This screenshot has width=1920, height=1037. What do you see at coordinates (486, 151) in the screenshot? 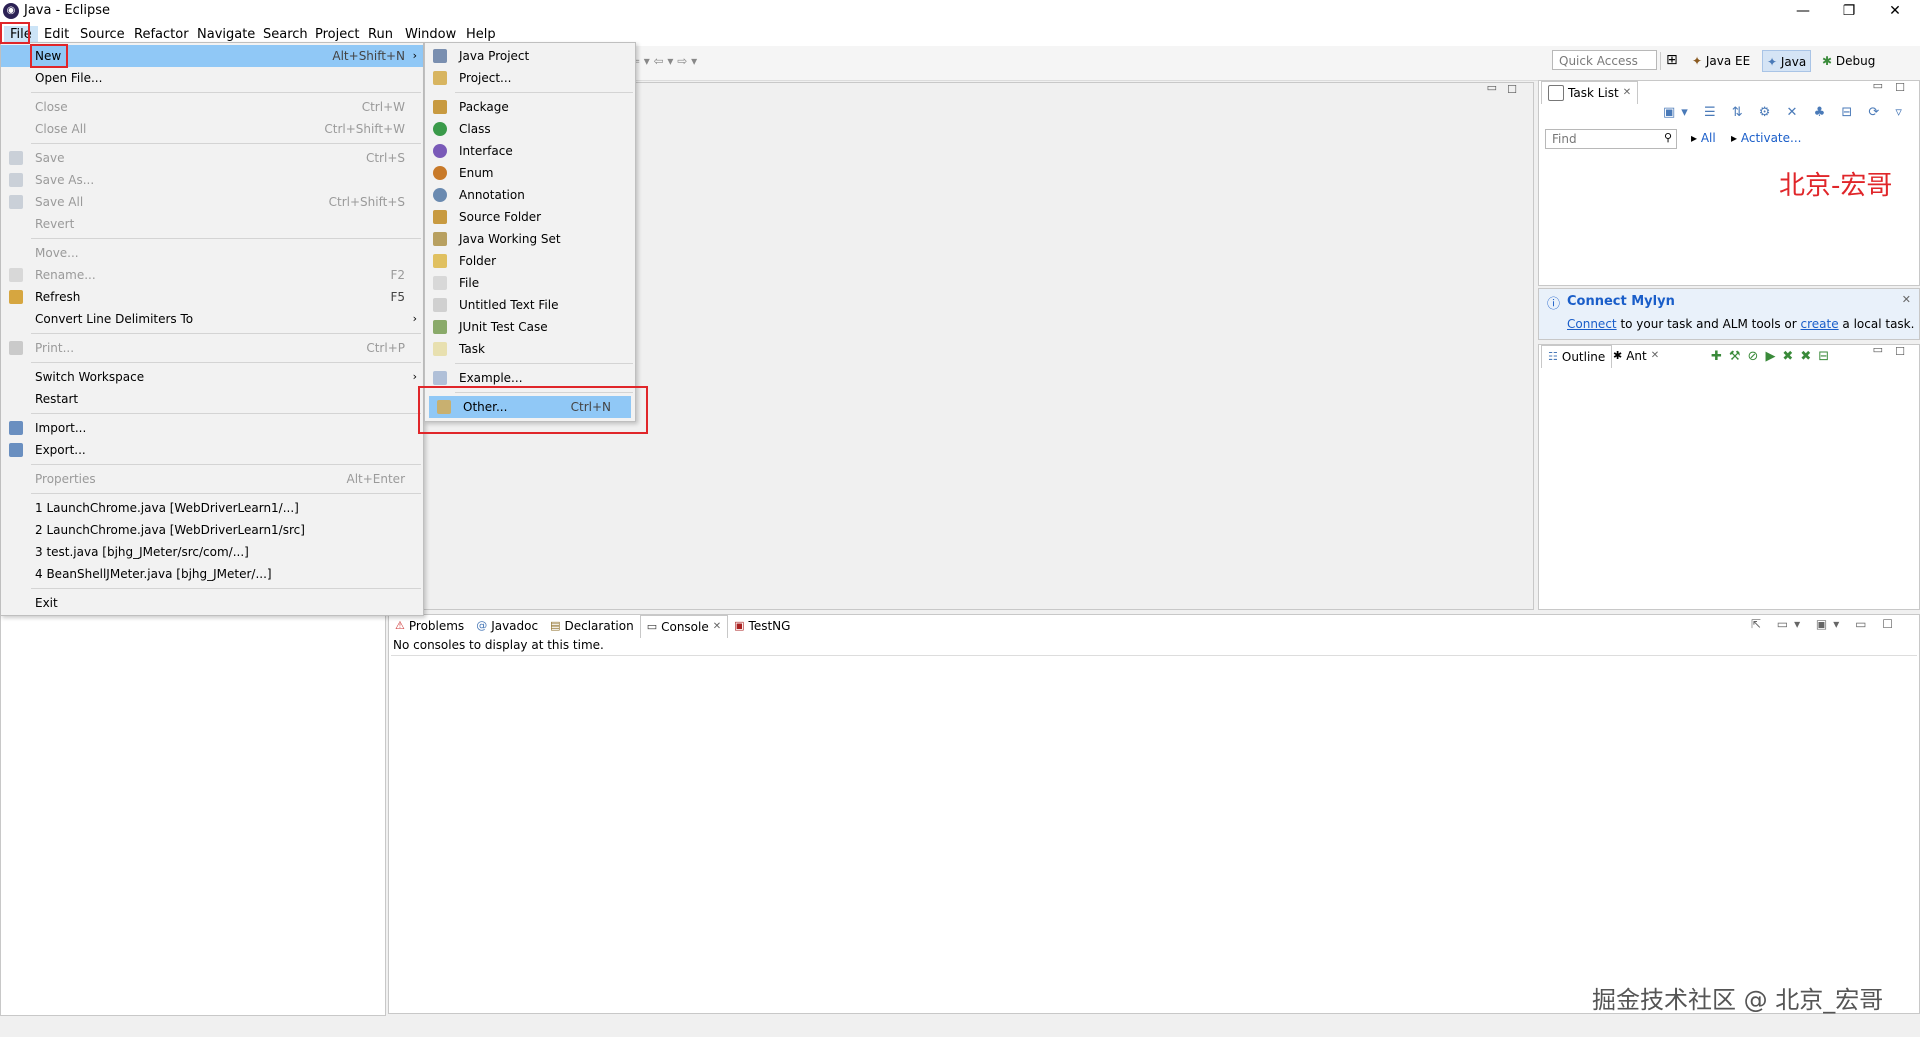
I see `menu-item-label: Interface` at bounding box center [486, 151].